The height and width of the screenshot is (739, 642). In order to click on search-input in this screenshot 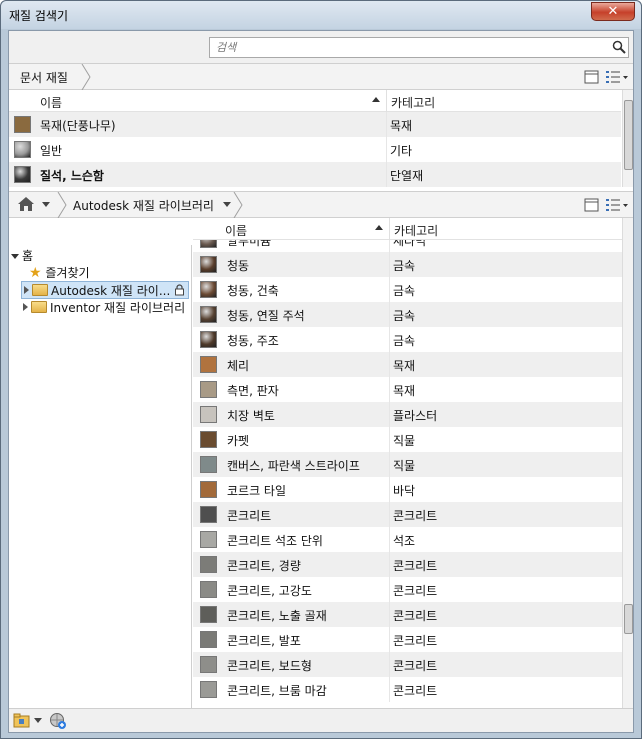, I will do `click(419, 47)`.